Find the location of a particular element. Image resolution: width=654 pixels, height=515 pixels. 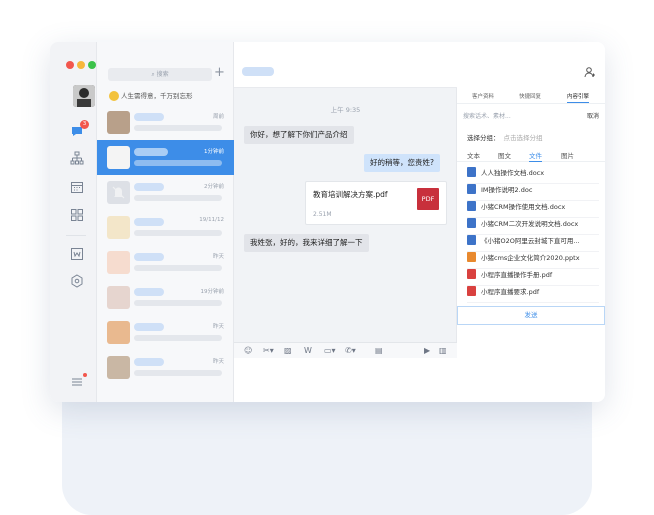

file-list-item: IM操作说明2.doc is located at coordinates (533, 192).